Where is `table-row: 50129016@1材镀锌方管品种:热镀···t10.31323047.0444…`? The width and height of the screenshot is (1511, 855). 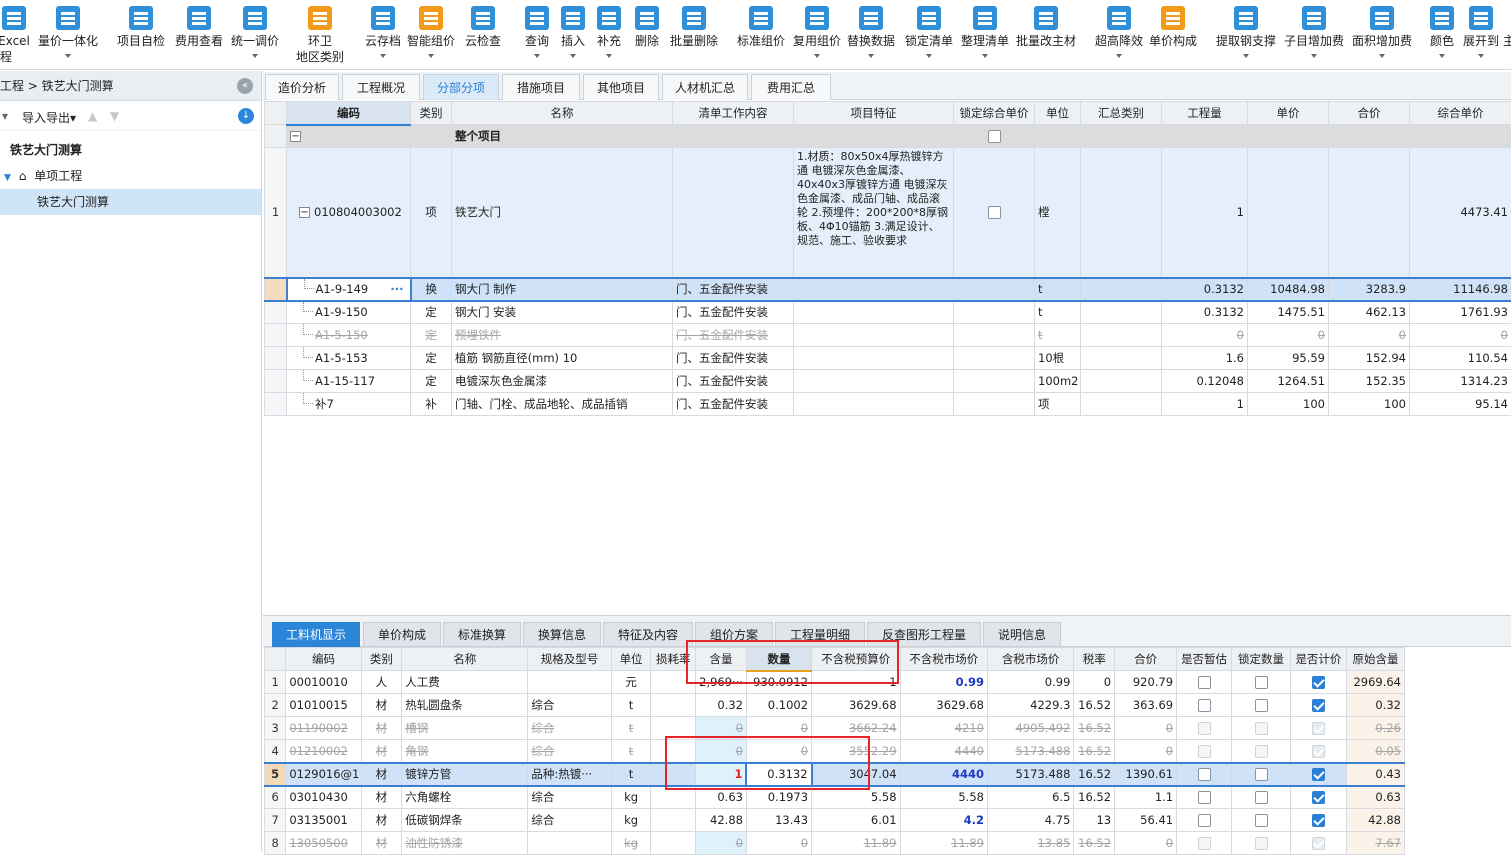
table-row: 50129016@1材镀锌方管品种:热镀···t10.31323047.0444… is located at coordinates (835, 774).